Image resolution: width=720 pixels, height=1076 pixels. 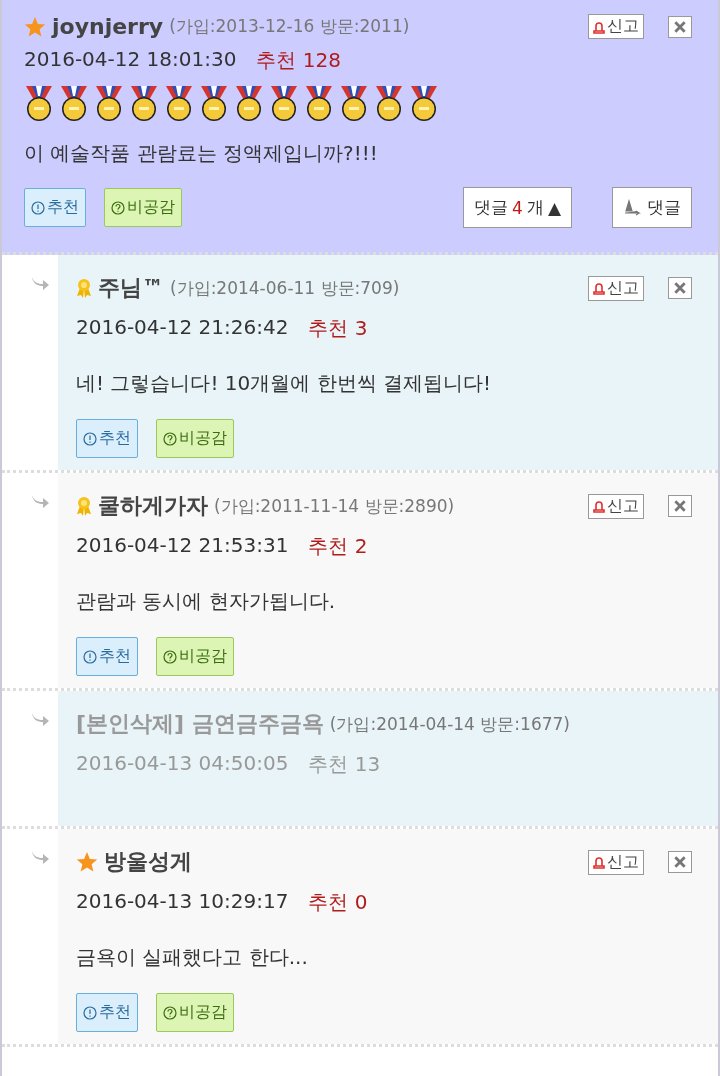 What do you see at coordinates (449, 724) in the screenshot?
I see `member-info: (가입:2014-04-14 방문:1677)` at bounding box center [449, 724].